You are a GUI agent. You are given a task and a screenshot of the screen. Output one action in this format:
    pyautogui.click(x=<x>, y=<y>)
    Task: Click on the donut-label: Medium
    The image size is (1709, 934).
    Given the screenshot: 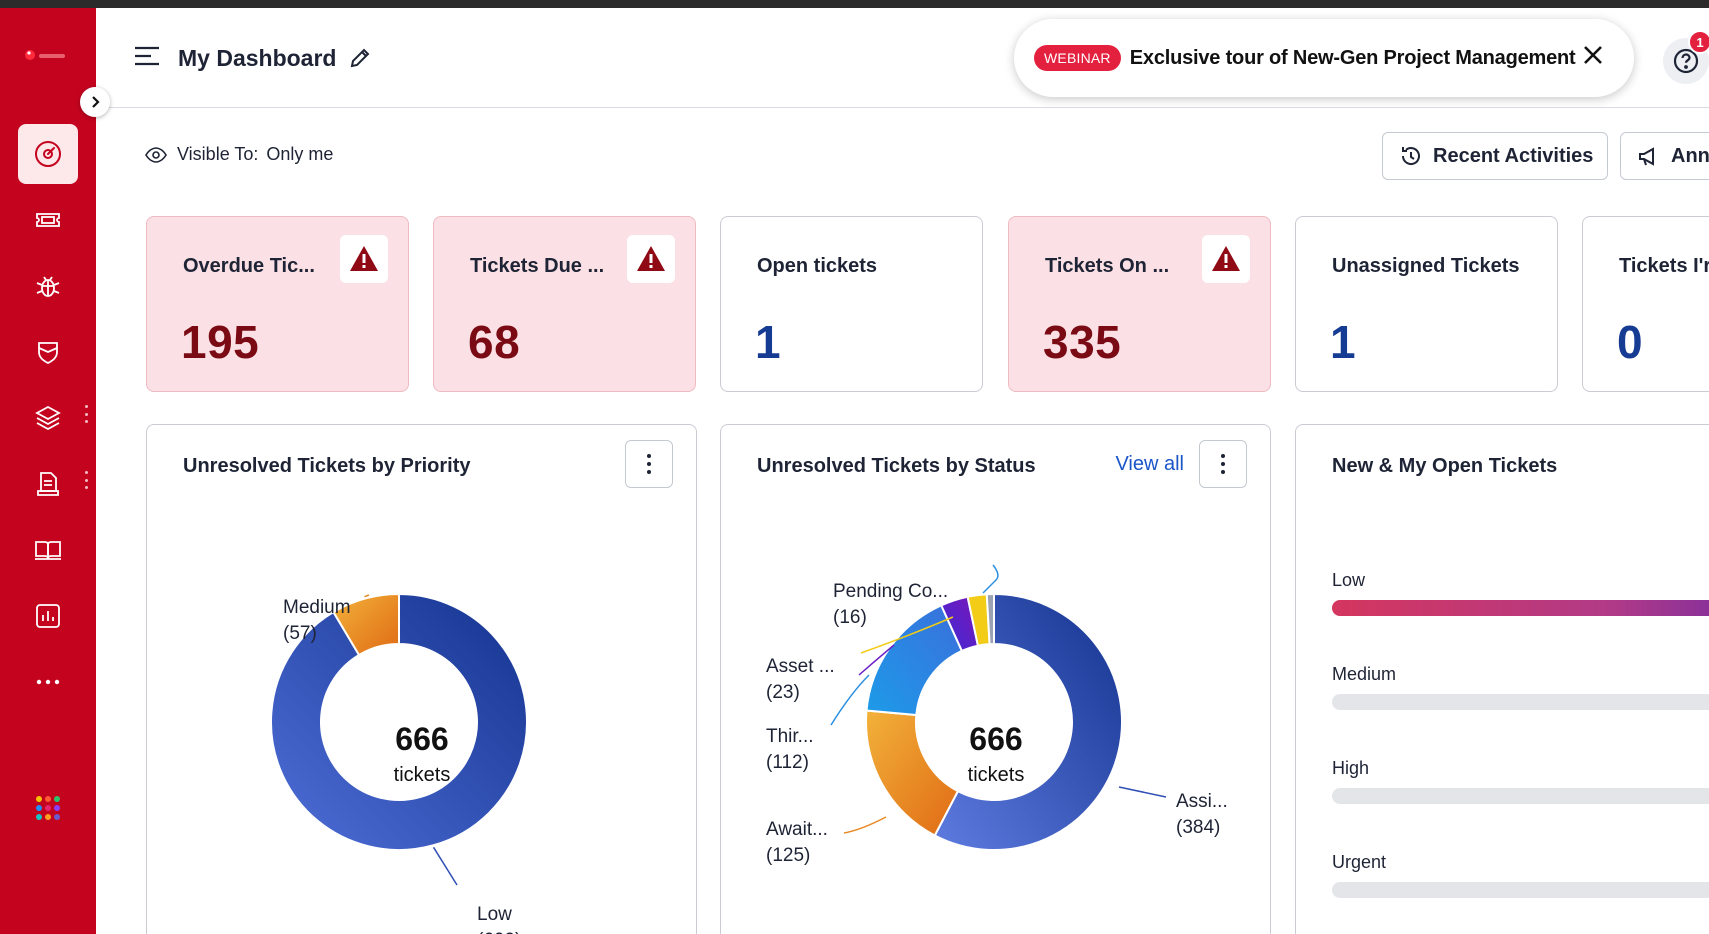 What is the action you would take?
    pyautogui.click(x=317, y=607)
    